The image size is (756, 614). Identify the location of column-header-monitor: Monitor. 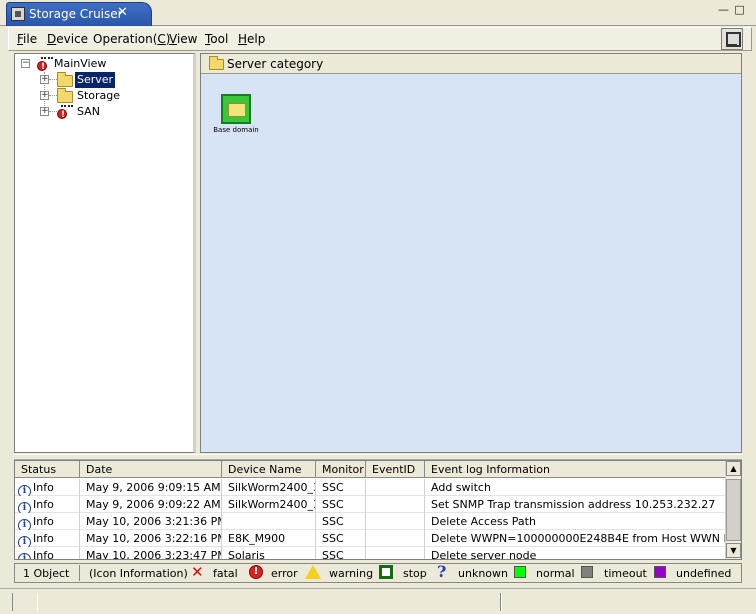
(341, 469).